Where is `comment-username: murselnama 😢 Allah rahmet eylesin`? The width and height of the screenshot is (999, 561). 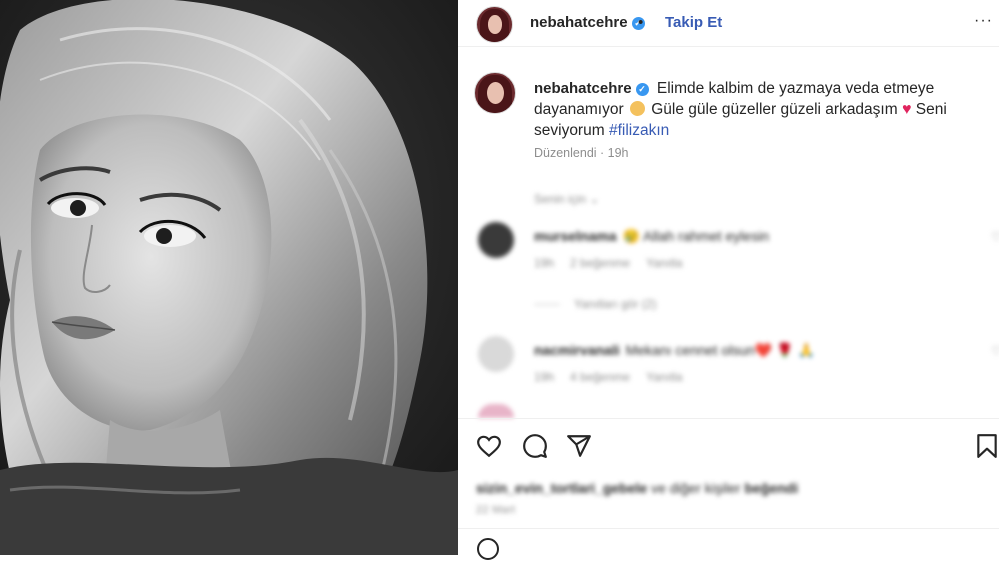
comment-username: murselnama 😢 Allah rahmet eylesin is located at coordinates (651, 236).